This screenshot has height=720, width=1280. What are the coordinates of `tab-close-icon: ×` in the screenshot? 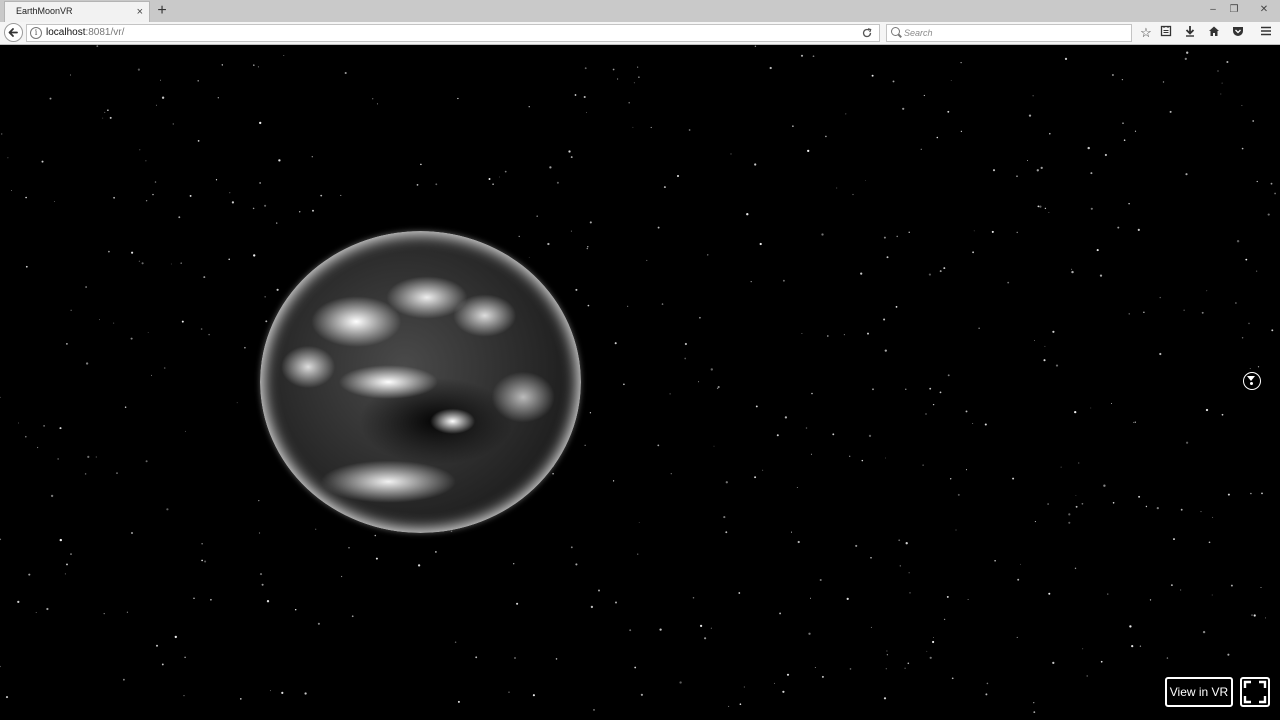 It's located at (140, 12).